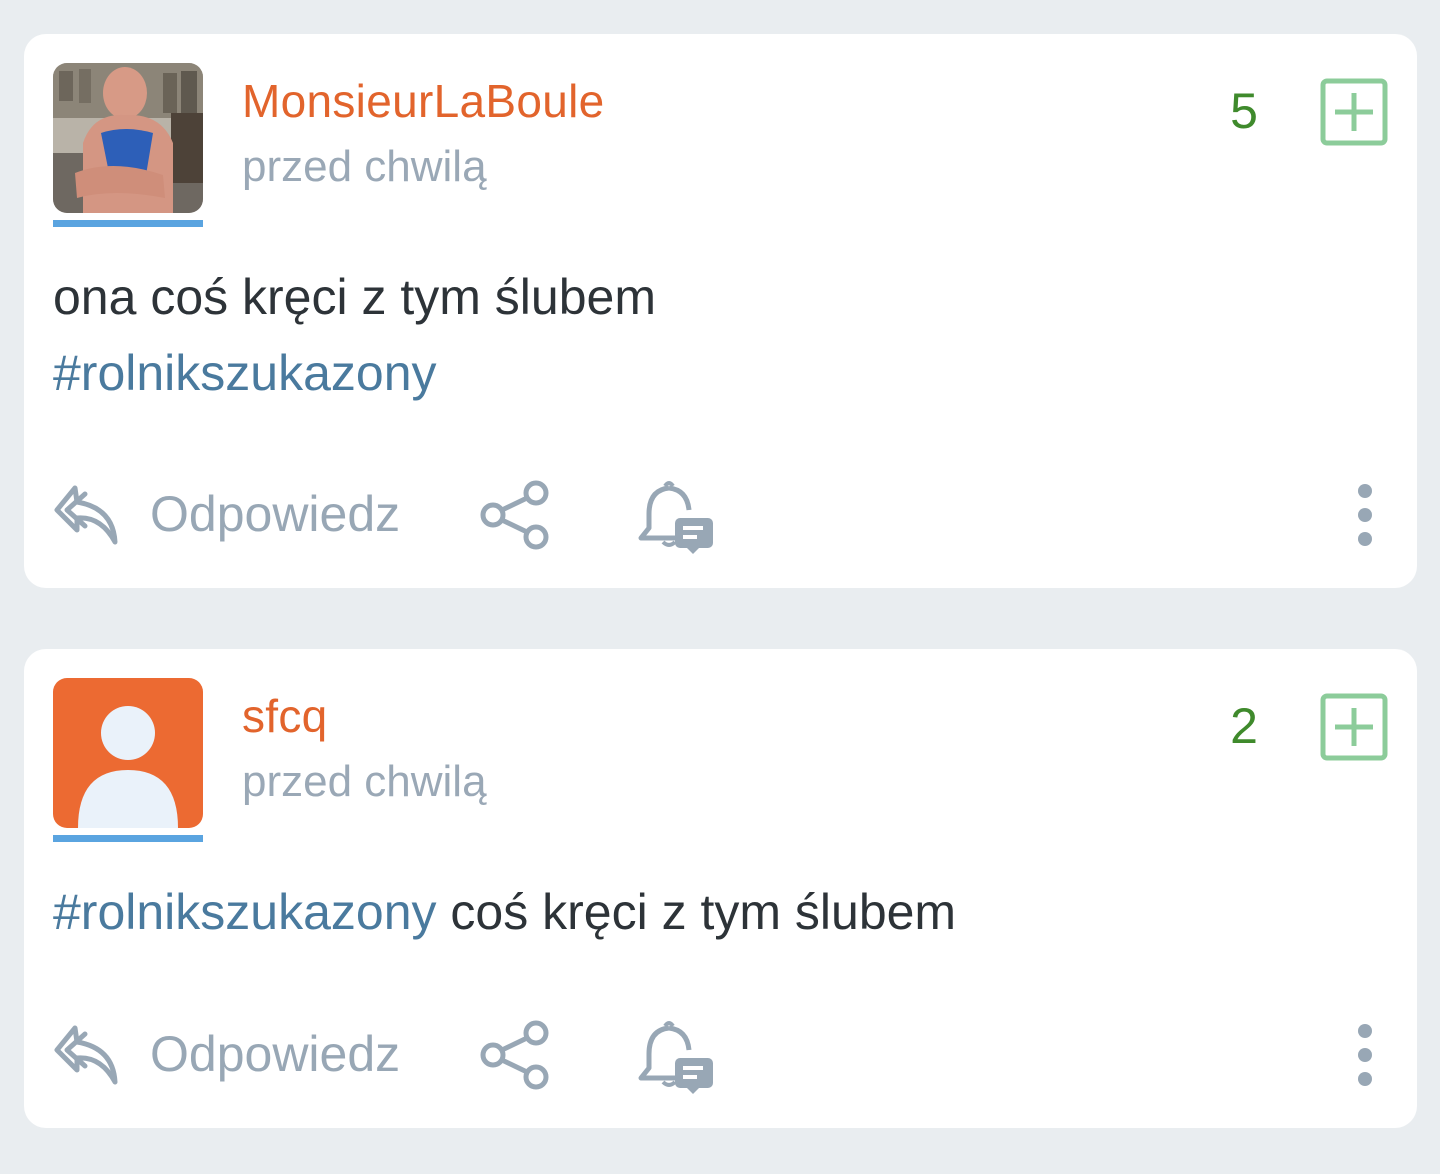 This screenshot has width=1440, height=1174. I want to click on comment-text: coś kręci z tym ślubem, so click(696, 912).